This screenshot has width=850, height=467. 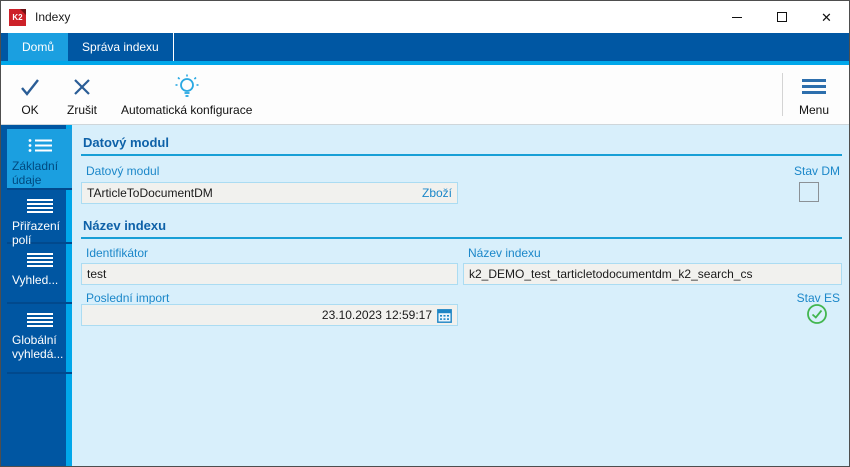 I want to click on close-icon: ✕, so click(x=826, y=17).